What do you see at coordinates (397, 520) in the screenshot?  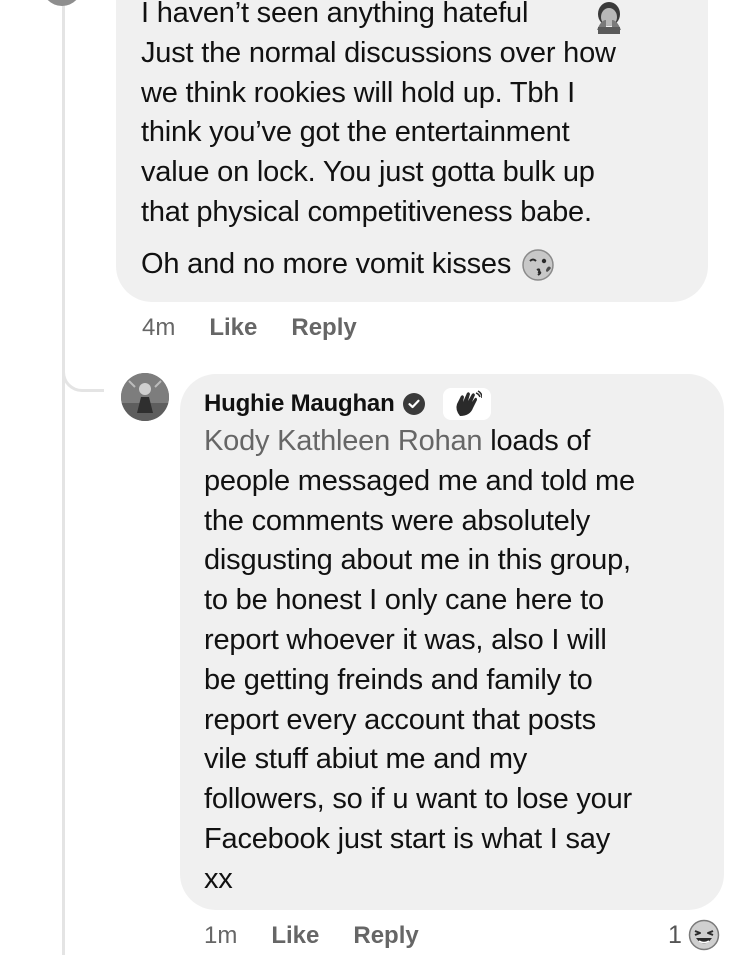 I see `comment-line: the comments were absolutely` at bounding box center [397, 520].